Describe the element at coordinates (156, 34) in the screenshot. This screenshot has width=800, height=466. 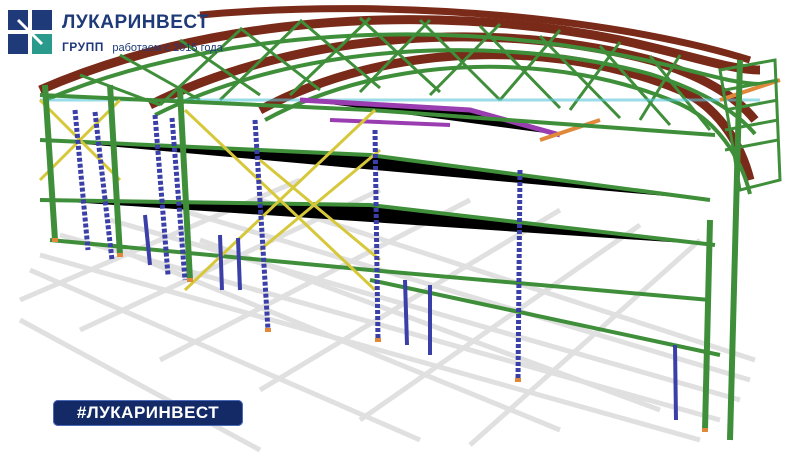
I see `company-logo: ЛУКАРИНВЕСТ ГРУПП работаем с 2015 года` at that location.